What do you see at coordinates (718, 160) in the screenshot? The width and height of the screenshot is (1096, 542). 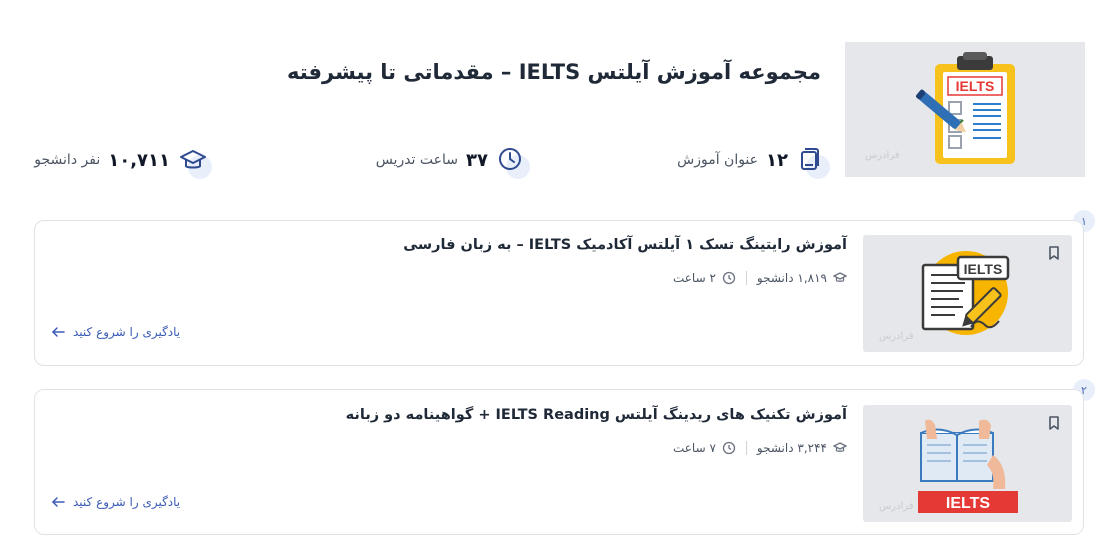 I see `stat-label: عنوان آموزش` at bounding box center [718, 160].